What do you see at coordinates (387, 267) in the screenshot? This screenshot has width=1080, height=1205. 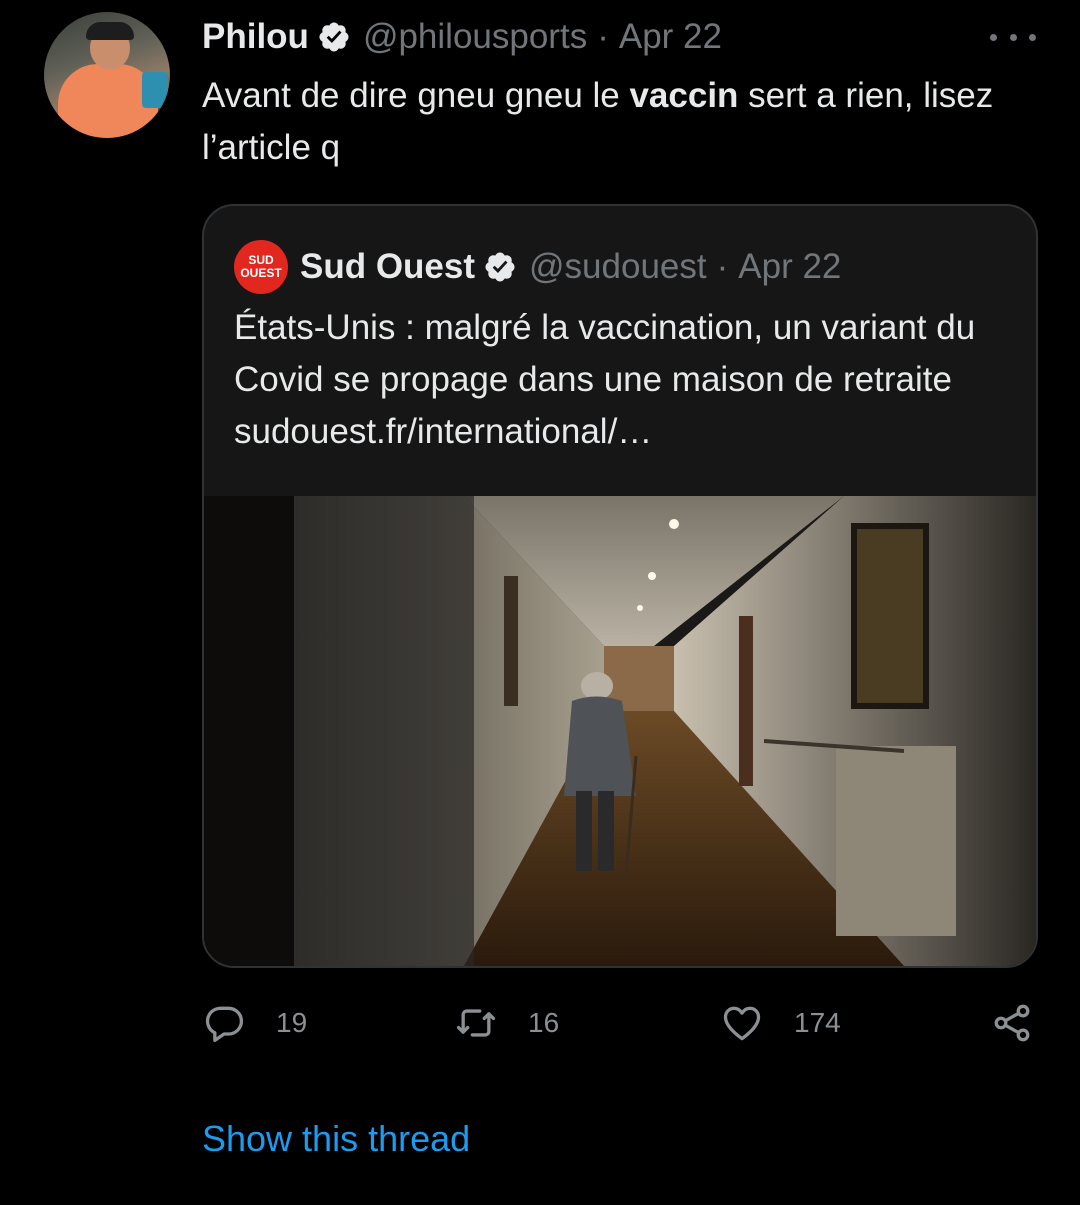 I see `quoted-author-name: Sud Ouest` at bounding box center [387, 267].